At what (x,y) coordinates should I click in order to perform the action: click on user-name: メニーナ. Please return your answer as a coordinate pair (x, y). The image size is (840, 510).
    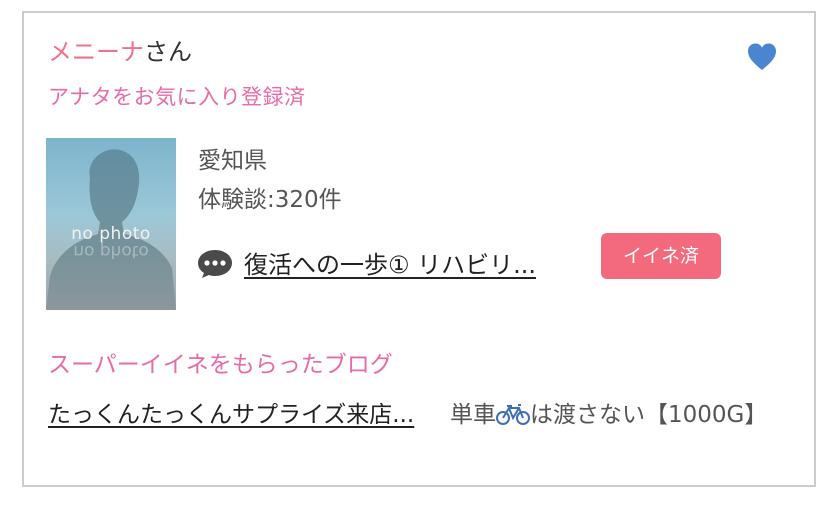
    Looking at the image, I should click on (96, 52).